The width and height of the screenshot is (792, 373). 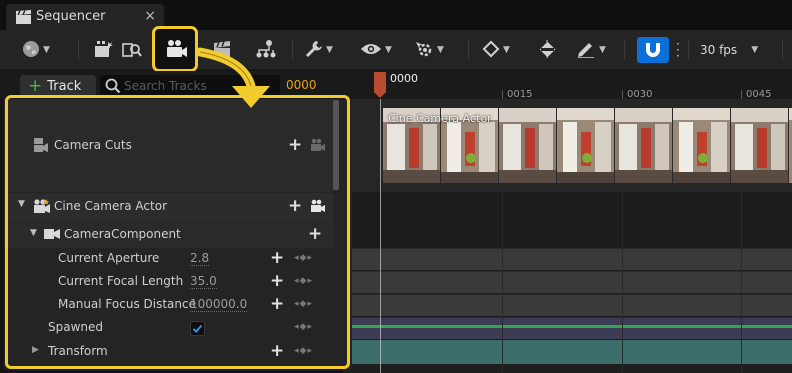 I want to click on framerate-label: 30 fps, so click(x=719, y=50).